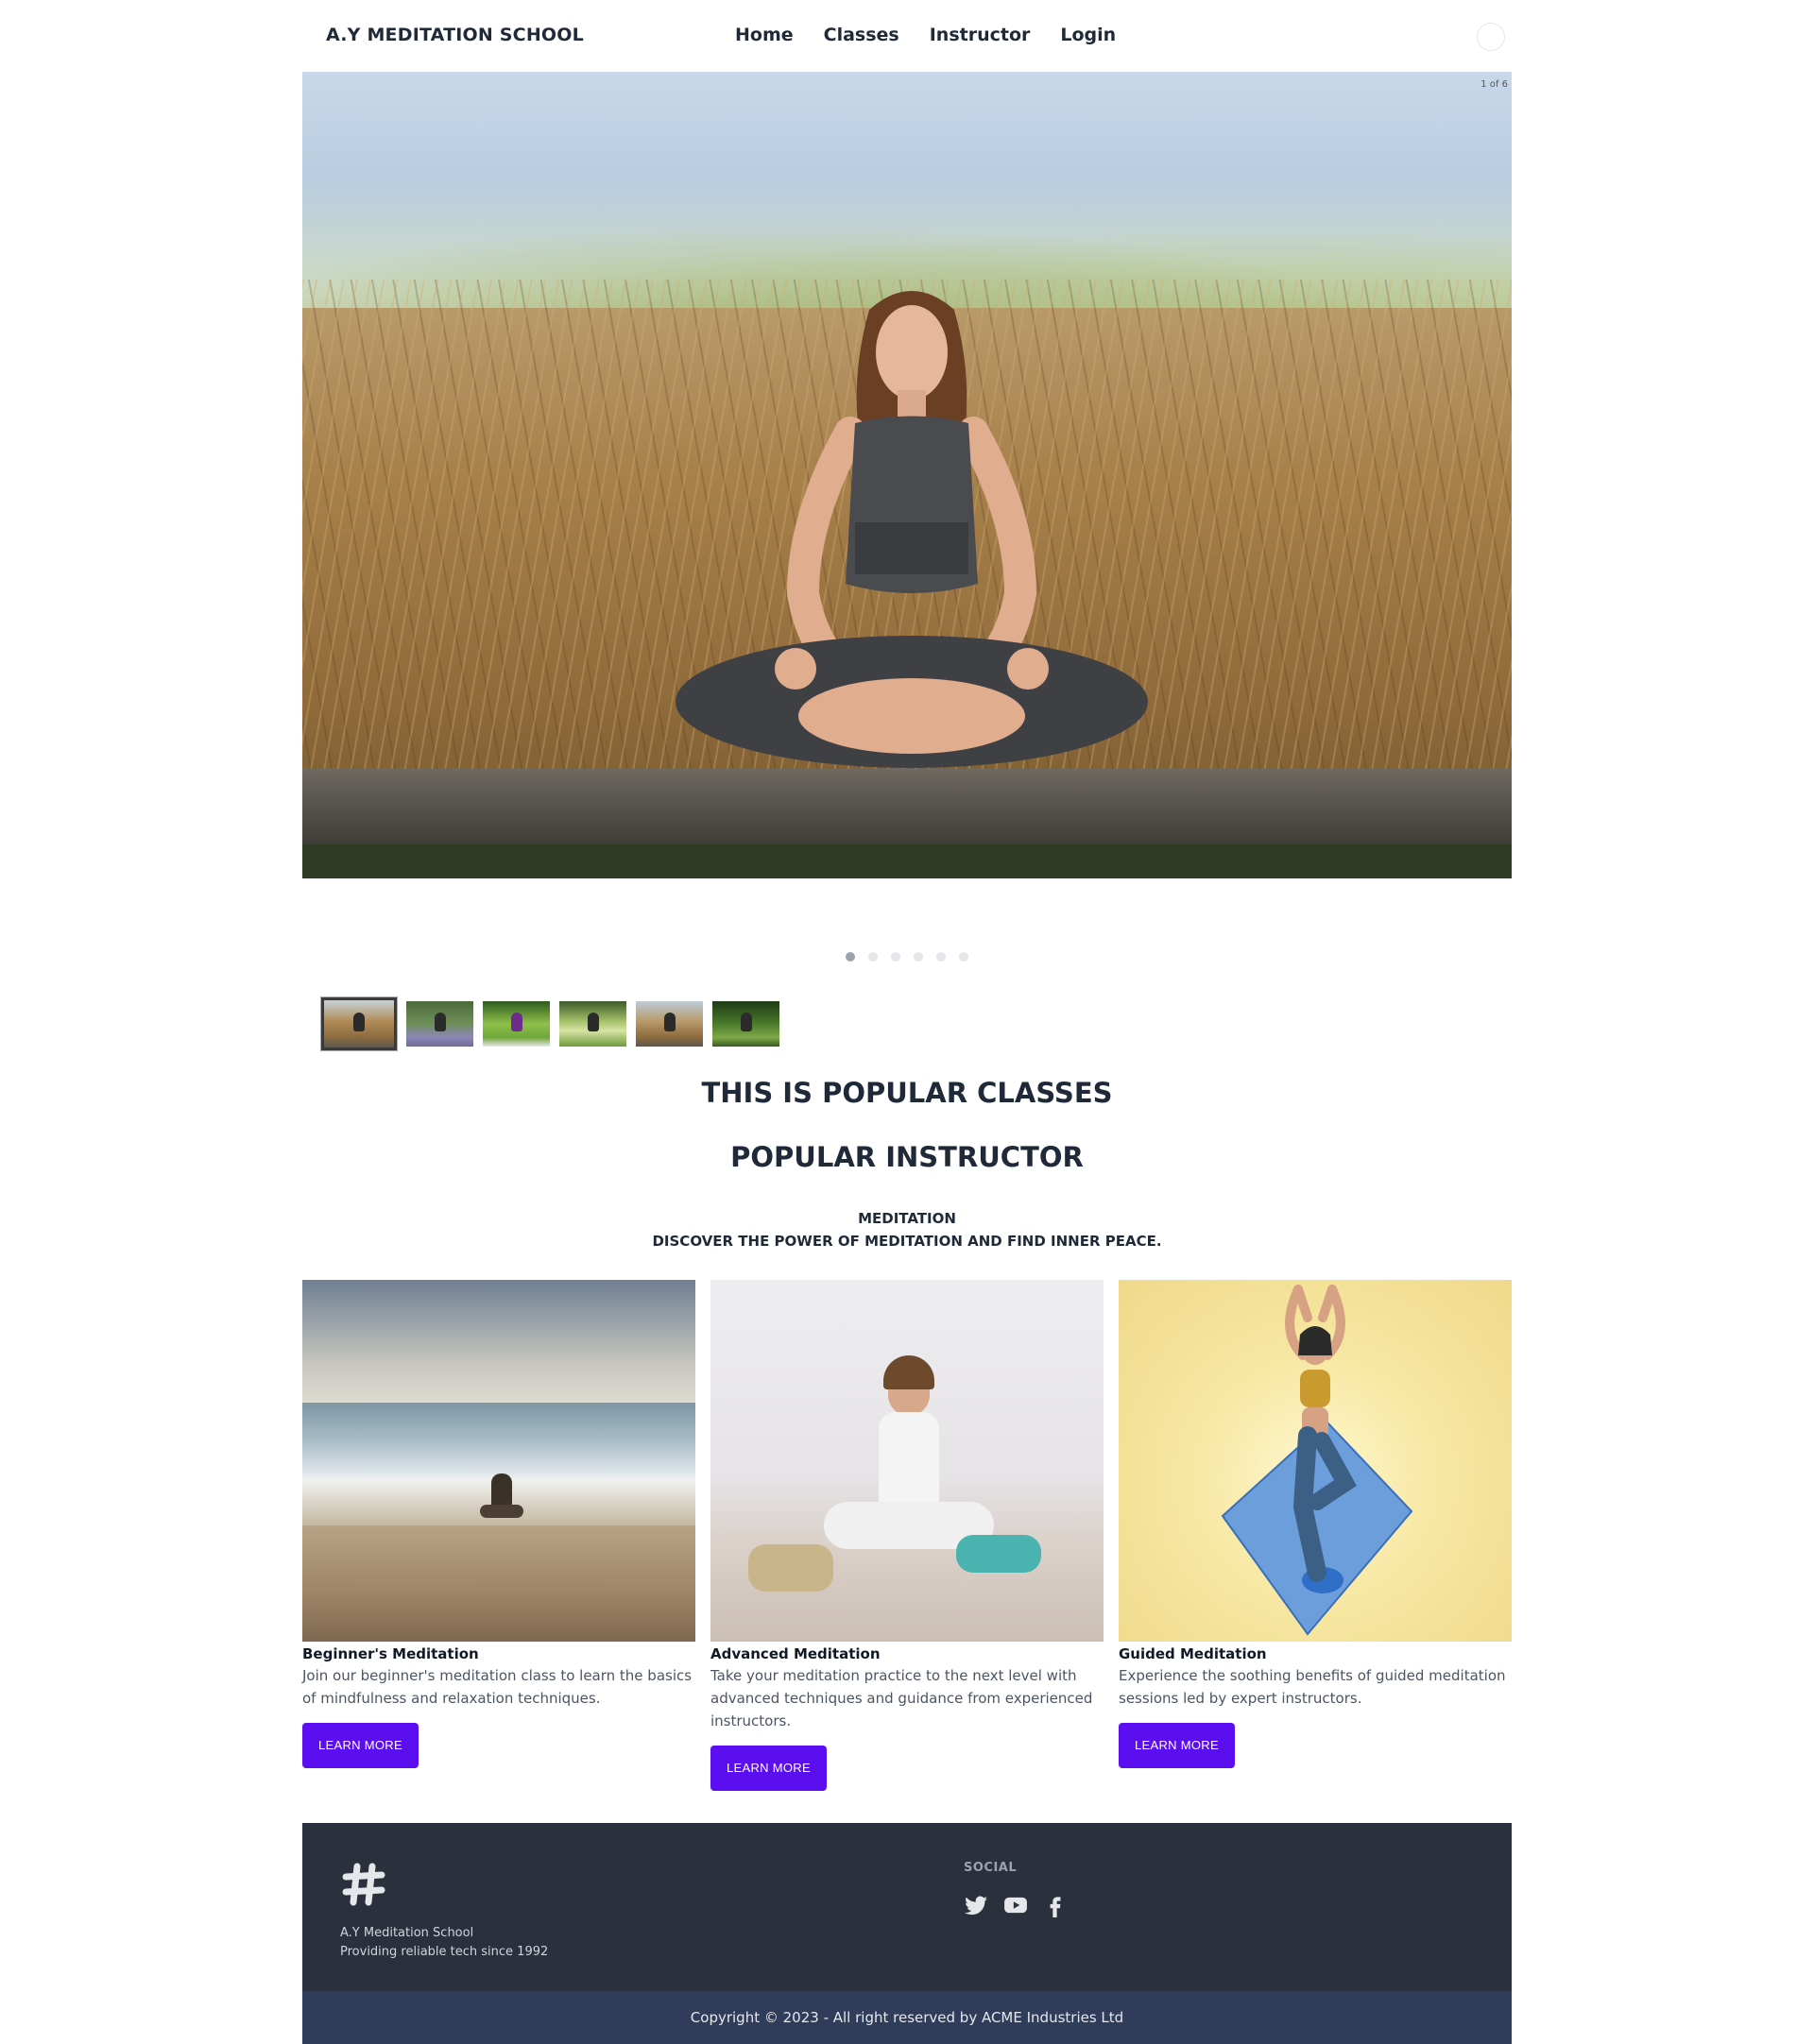 The width and height of the screenshot is (1814, 2044). Describe the element at coordinates (1055, 1905) in the screenshot. I see `facebook-icon` at that location.